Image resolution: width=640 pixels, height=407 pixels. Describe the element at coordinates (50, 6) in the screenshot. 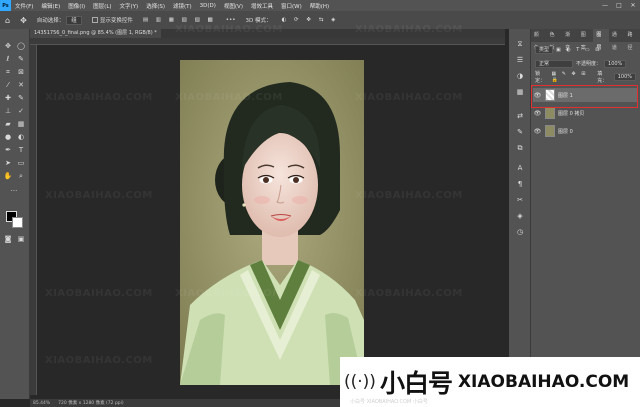

I see `menu-edit: 编辑(E)` at that location.